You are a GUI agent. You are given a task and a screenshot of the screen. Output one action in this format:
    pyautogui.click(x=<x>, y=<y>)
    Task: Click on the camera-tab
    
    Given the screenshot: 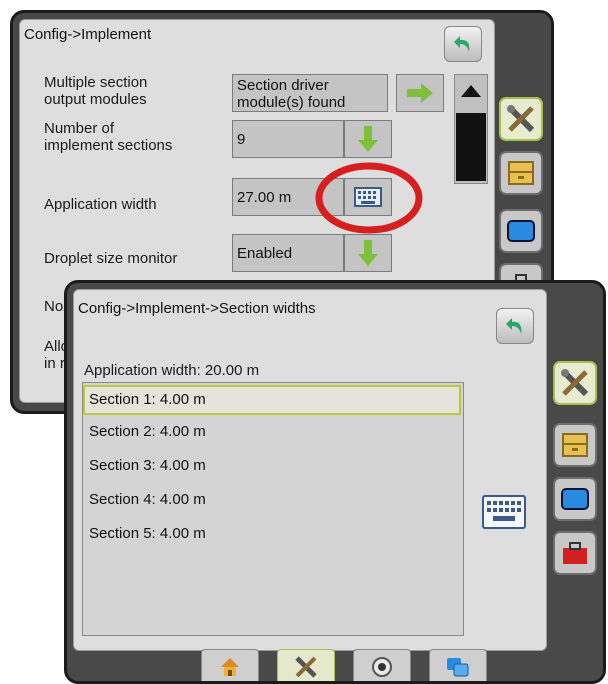 What is the action you would take?
    pyautogui.click(x=382, y=665)
    